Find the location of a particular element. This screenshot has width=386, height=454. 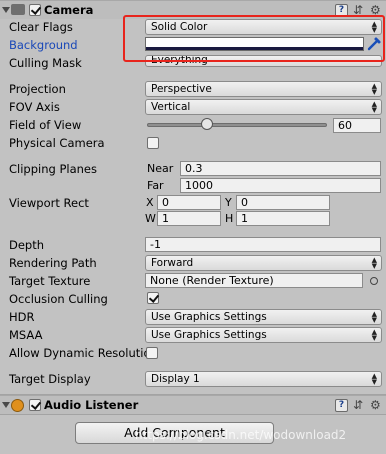

hdr-dropdown: Use Graphics Settings ▲ ▼ is located at coordinates (263, 317).